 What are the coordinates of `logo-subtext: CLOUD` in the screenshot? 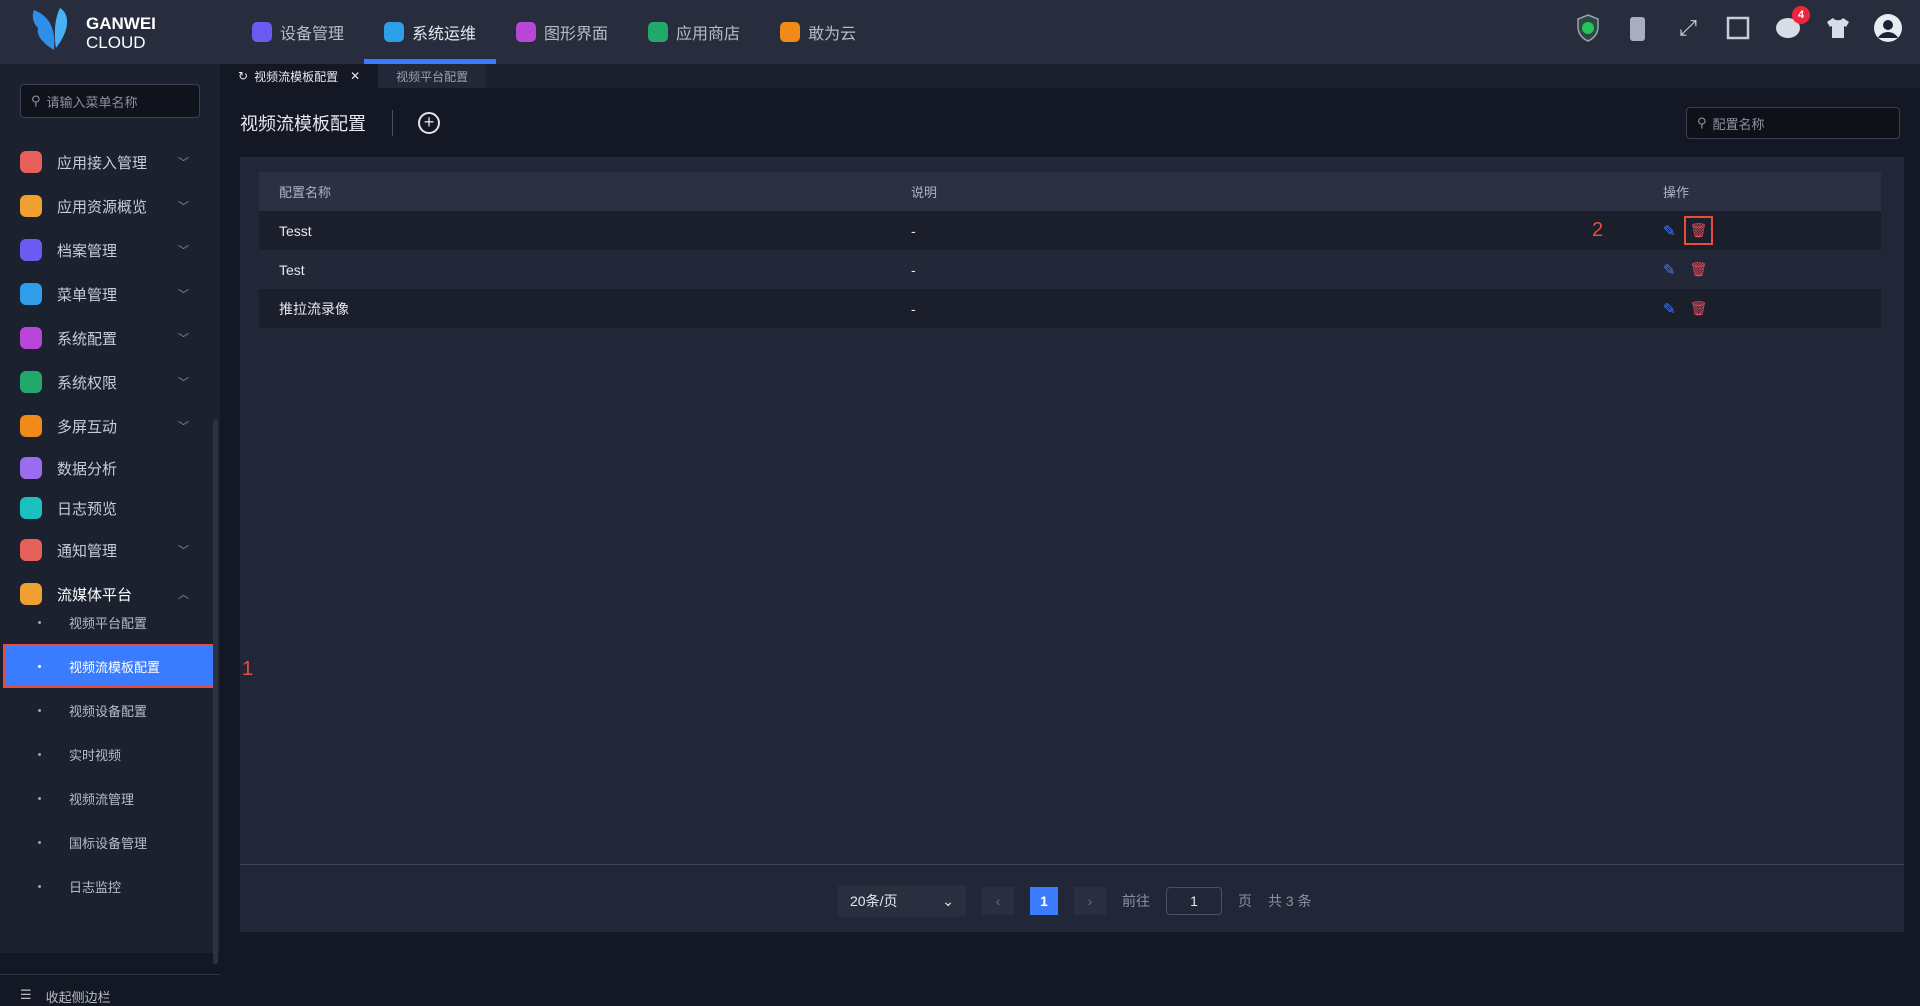 It's located at (116, 42).